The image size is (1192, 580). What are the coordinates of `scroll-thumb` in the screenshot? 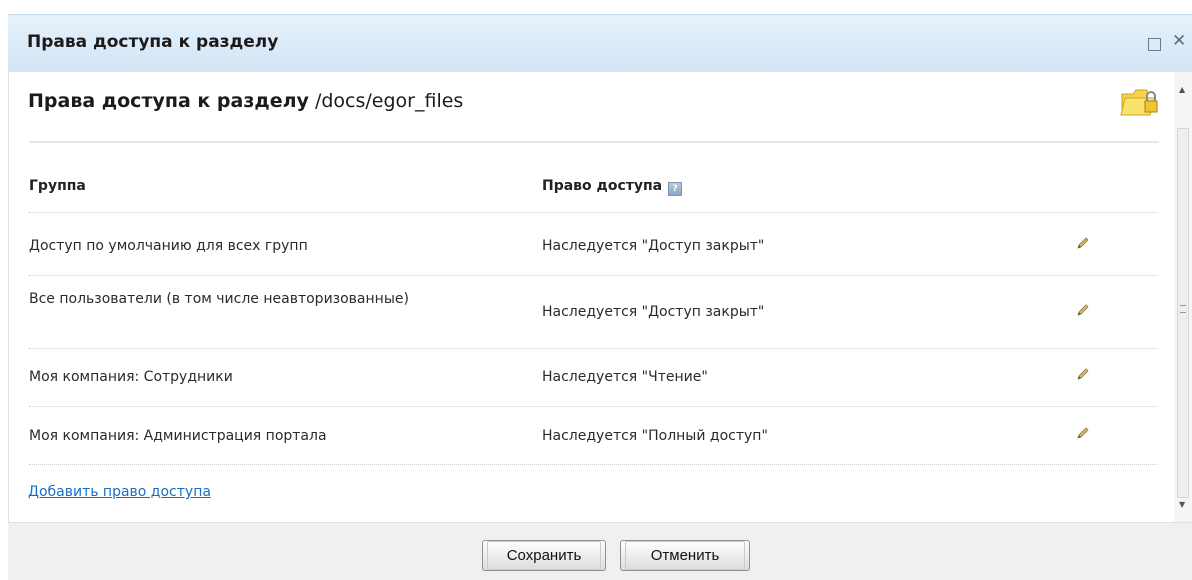 It's located at (1183, 313).